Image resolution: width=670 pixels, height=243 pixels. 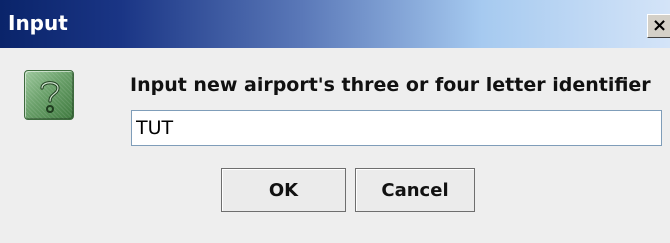 I want to click on window-title: Input, so click(x=38, y=23).